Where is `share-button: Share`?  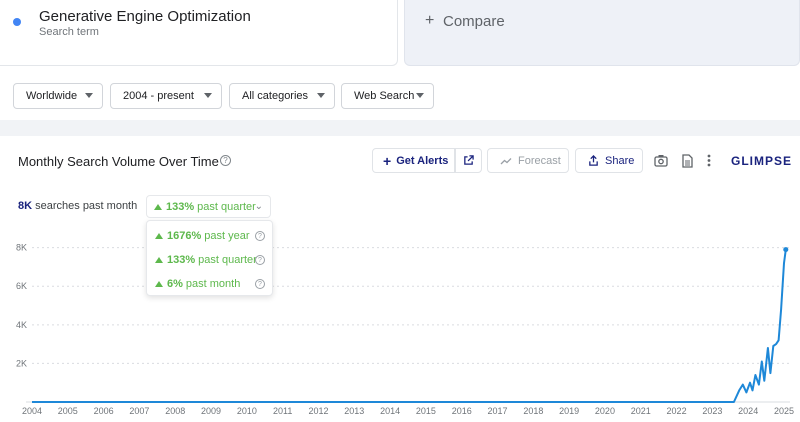 share-button: Share is located at coordinates (609, 160).